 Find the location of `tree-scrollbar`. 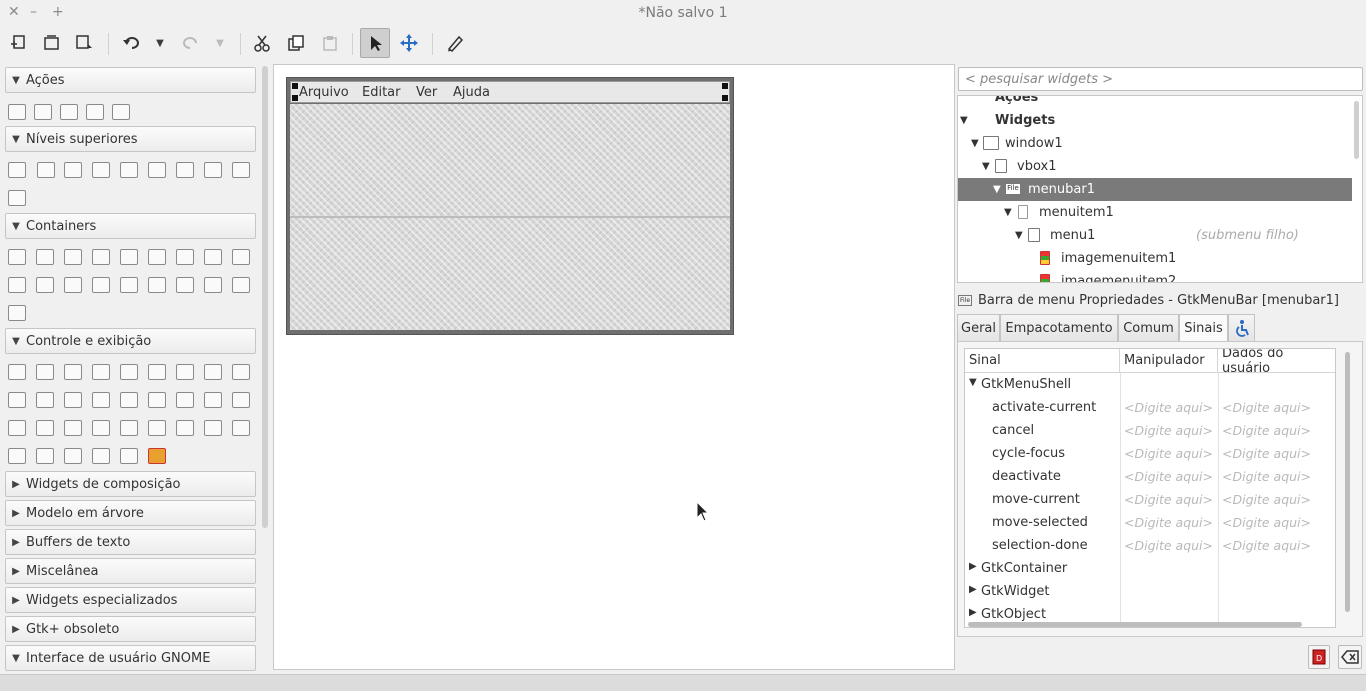

tree-scrollbar is located at coordinates (1356, 130).